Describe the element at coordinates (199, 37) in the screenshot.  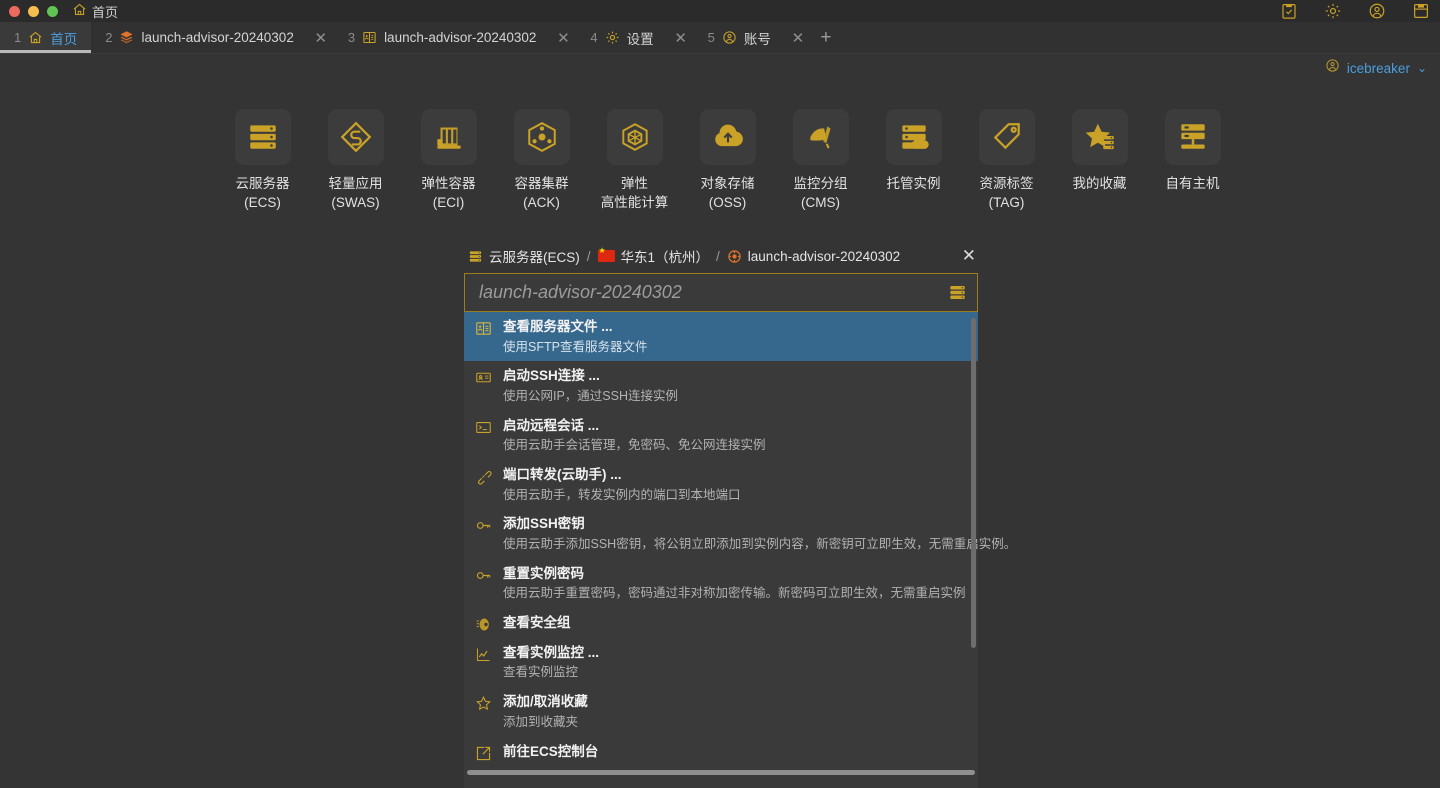
I see `tab-launch-advisor-1: 2 launch-advisor-20240302` at that location.